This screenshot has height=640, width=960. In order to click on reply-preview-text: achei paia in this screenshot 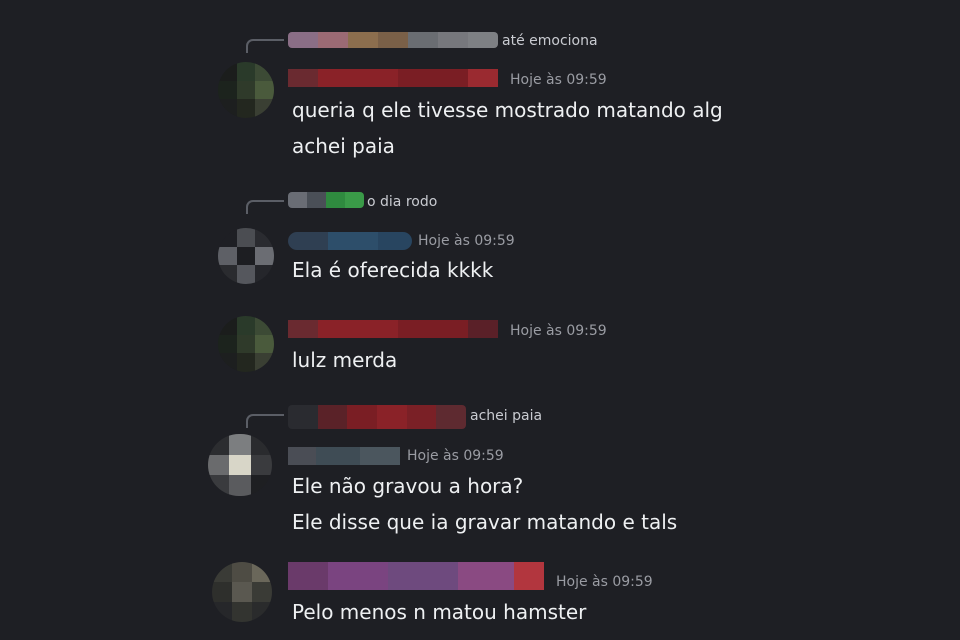, I will do `click(506, 416)`.